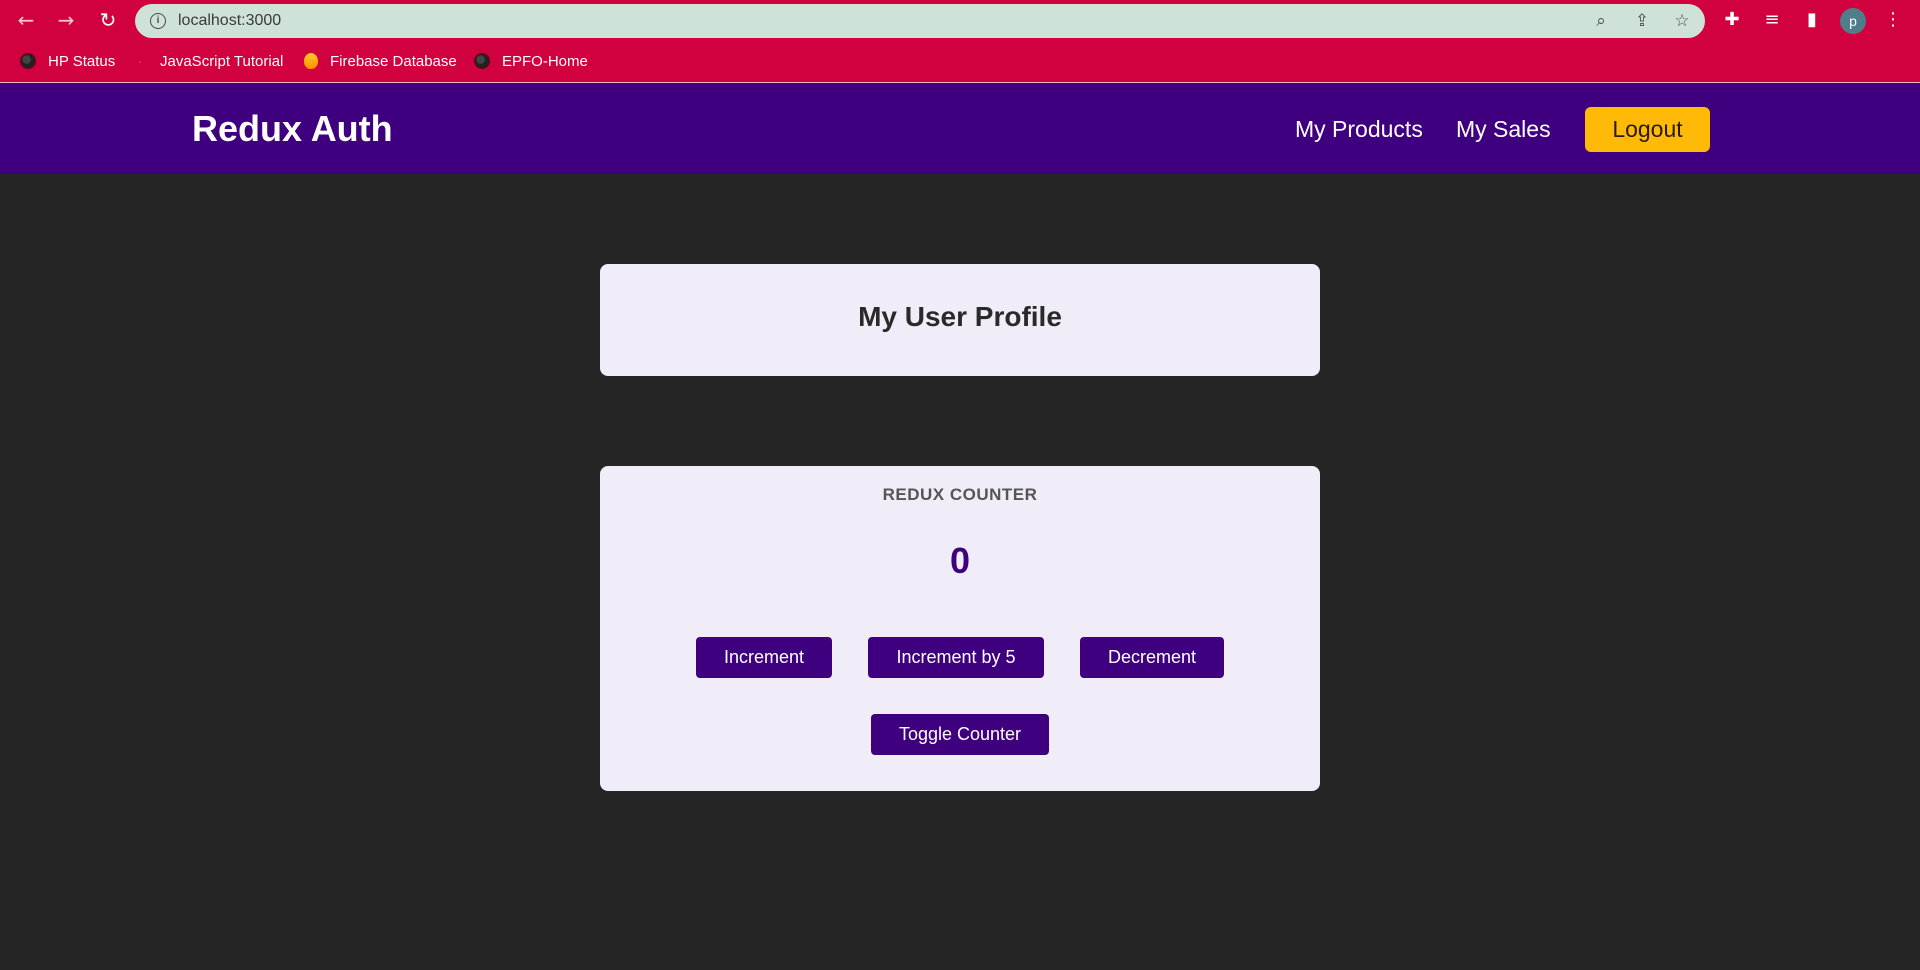 The width and height of the screenshot is (1920, 970). What do you see at coordinates (960, 129) in the screenshot?
I see `app-header: Redux Auth My Products My Sales Logout` at bounding box center [960, 129].